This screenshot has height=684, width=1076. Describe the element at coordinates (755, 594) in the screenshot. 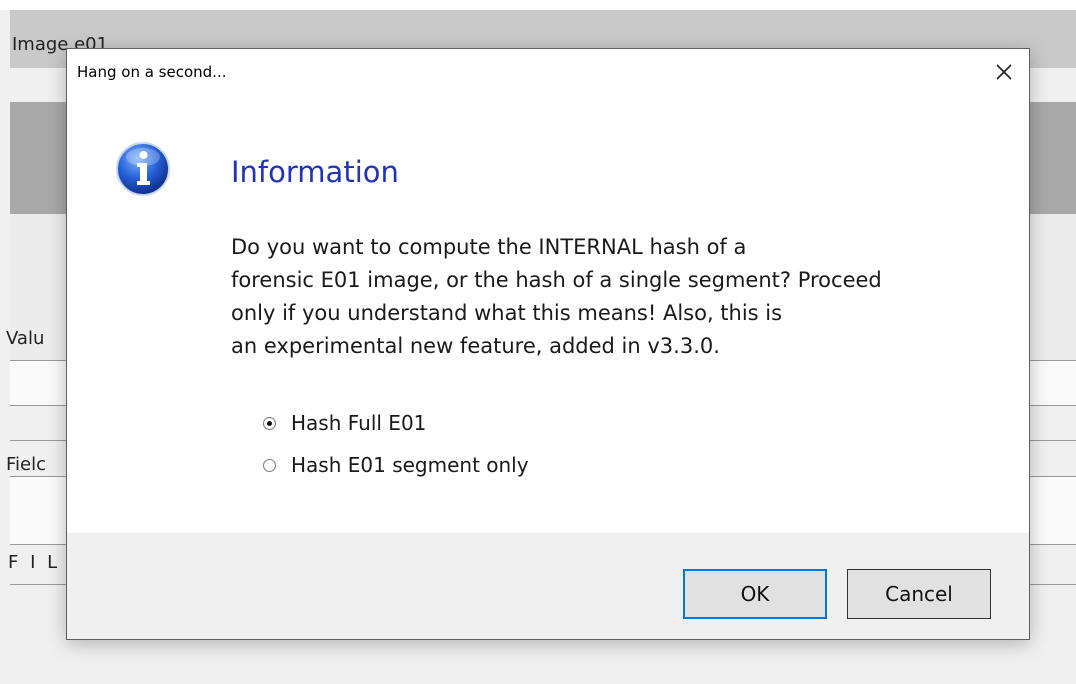

I see `ok-button: OK` at that location.